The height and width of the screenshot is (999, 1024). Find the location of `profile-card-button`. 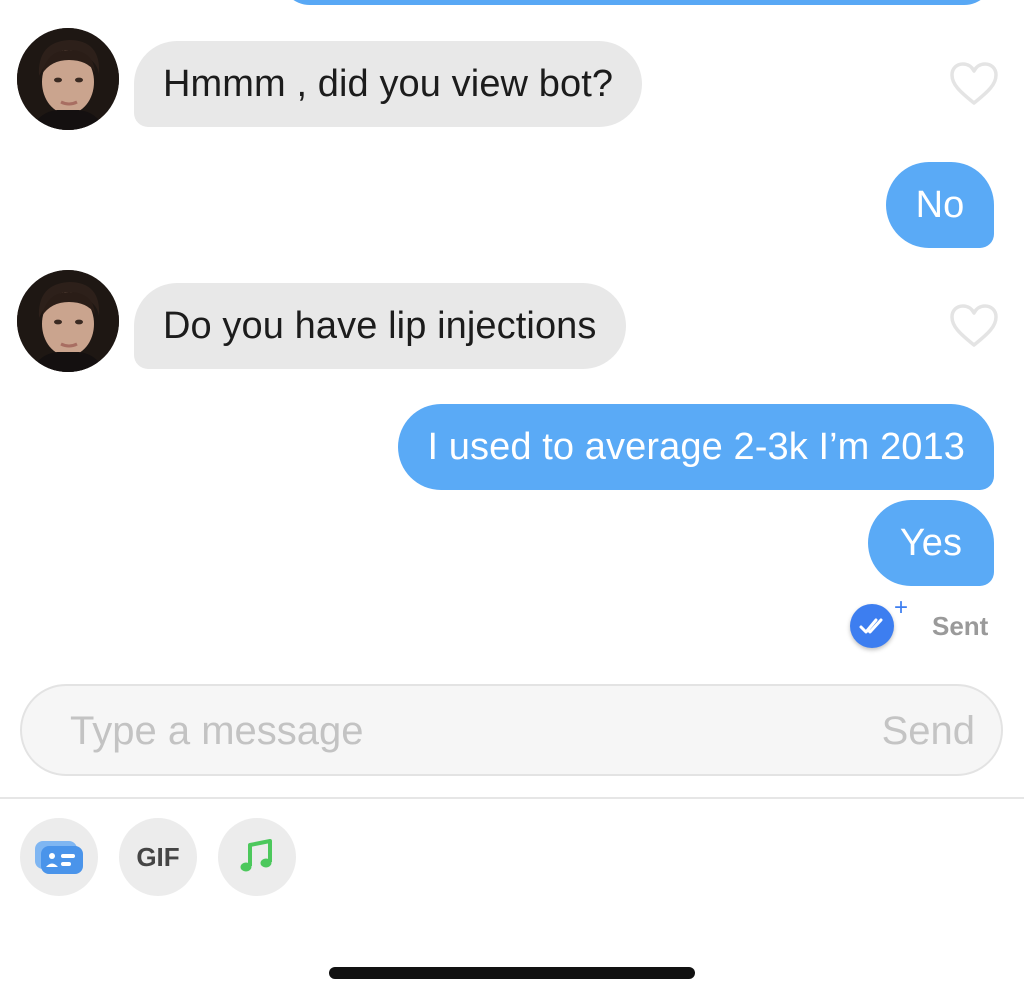

profile-card-button is located at coordinates (59, 857).